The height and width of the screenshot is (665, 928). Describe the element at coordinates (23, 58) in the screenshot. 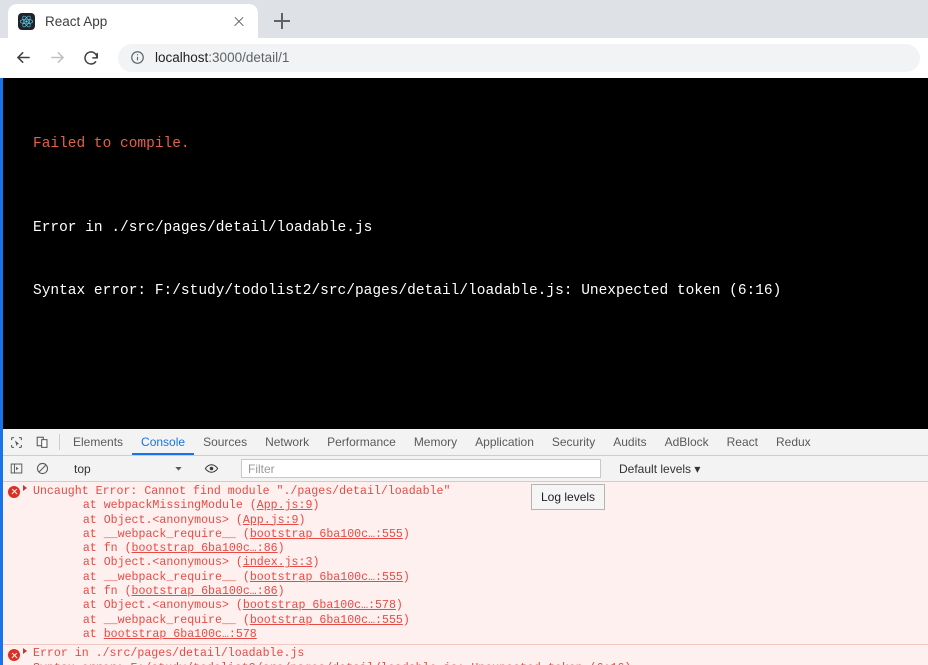

I see `back-arrow-icon` at that location.